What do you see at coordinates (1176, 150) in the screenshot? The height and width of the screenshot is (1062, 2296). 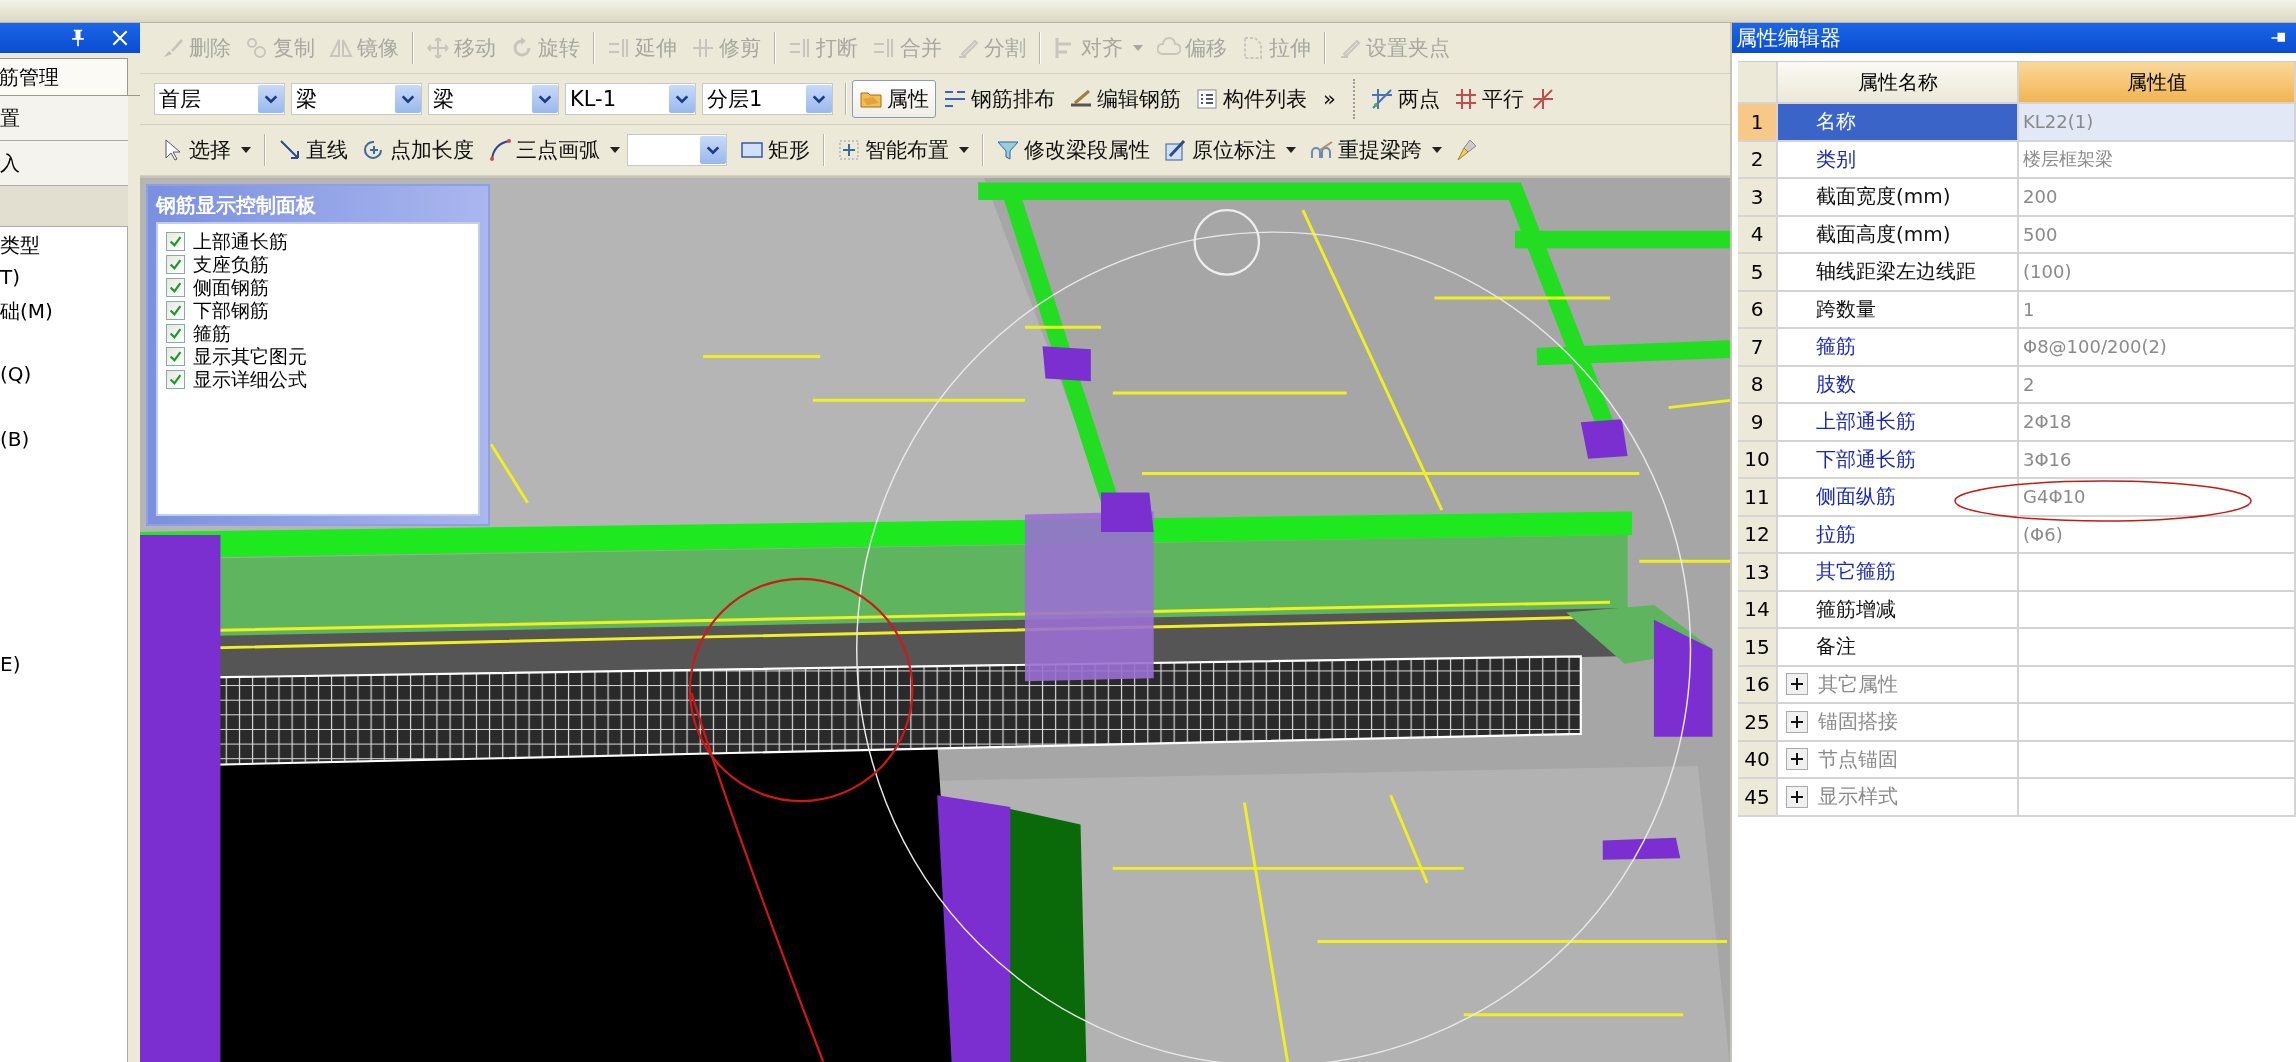 I see `annotation-icon` at bounding box center [1176, 150].